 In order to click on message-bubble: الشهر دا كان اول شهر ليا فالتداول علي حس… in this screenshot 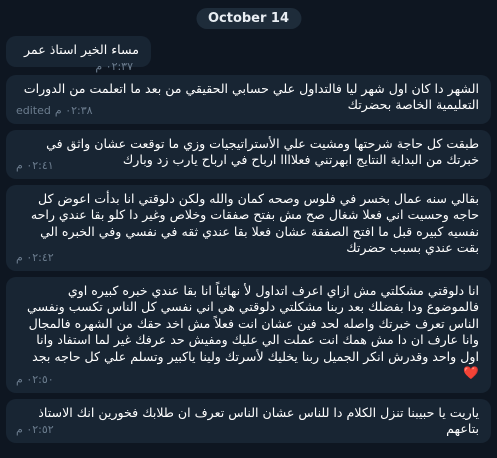, I will do `click(248, 99)`.